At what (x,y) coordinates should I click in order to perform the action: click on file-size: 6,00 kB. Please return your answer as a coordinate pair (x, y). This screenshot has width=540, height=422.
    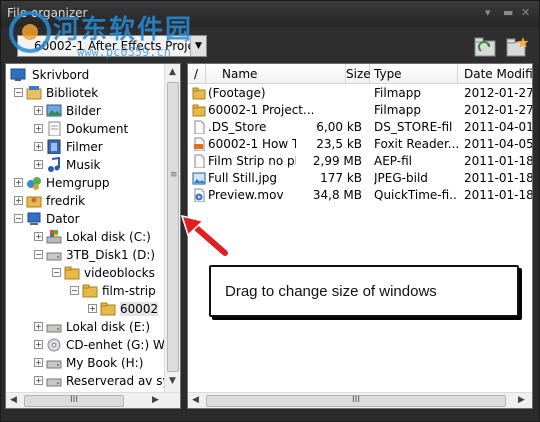
    Looking at the image, I should click on (339, 127).